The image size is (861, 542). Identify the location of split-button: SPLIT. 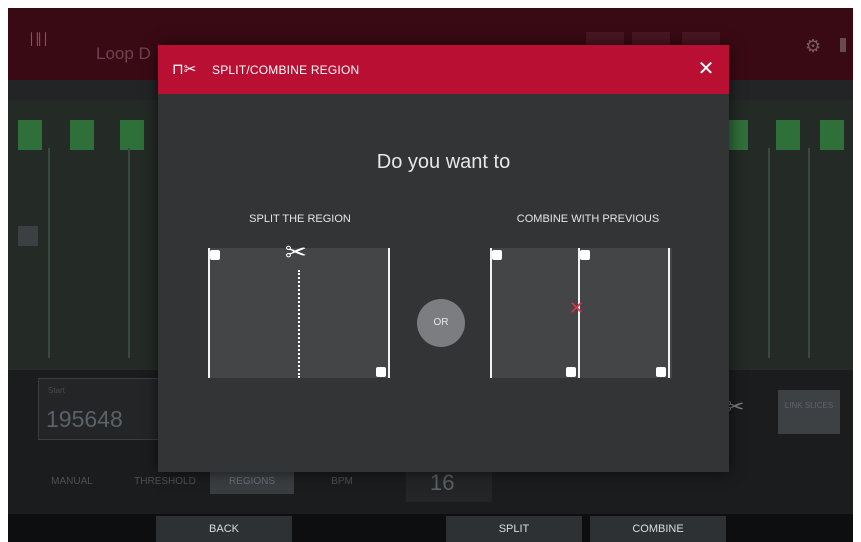
(514, 529).